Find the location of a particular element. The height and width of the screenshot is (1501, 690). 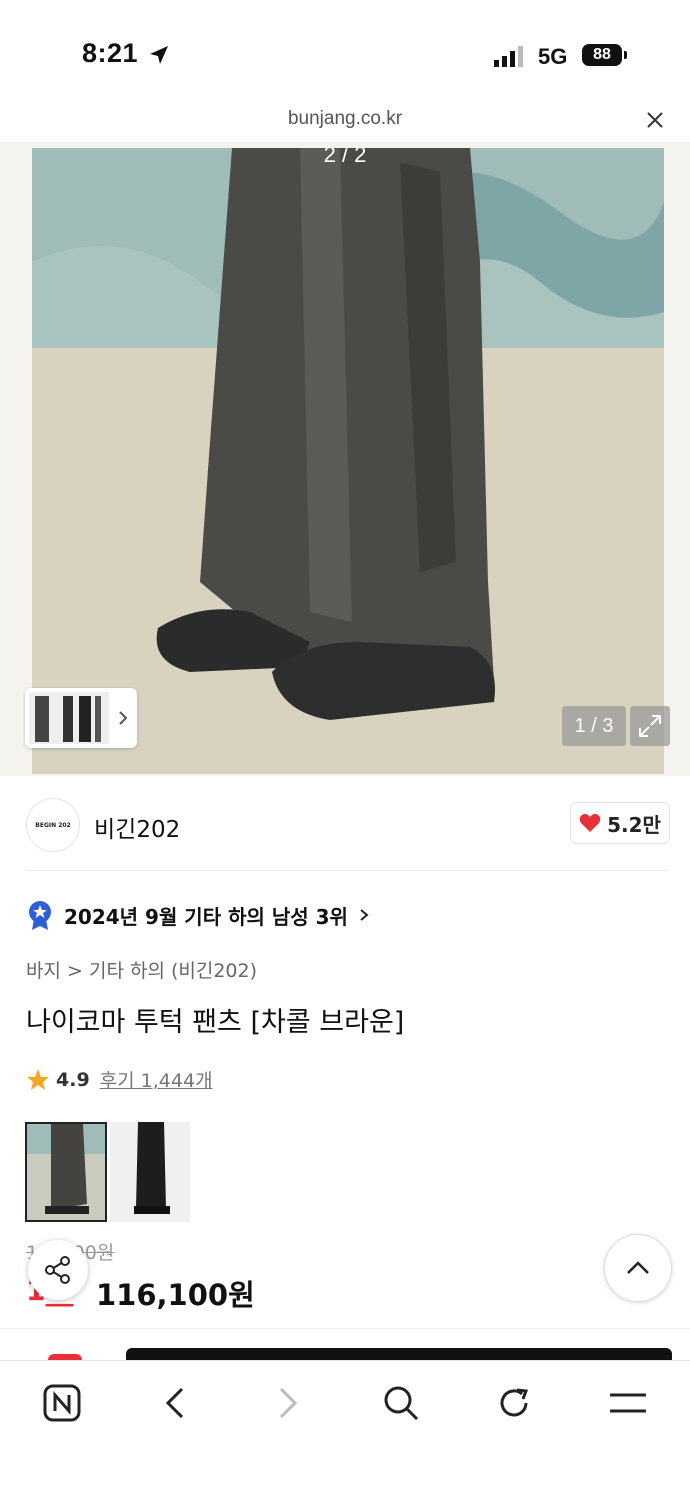

variant-thumbnail-selected is located at coordinates (66, 1172).